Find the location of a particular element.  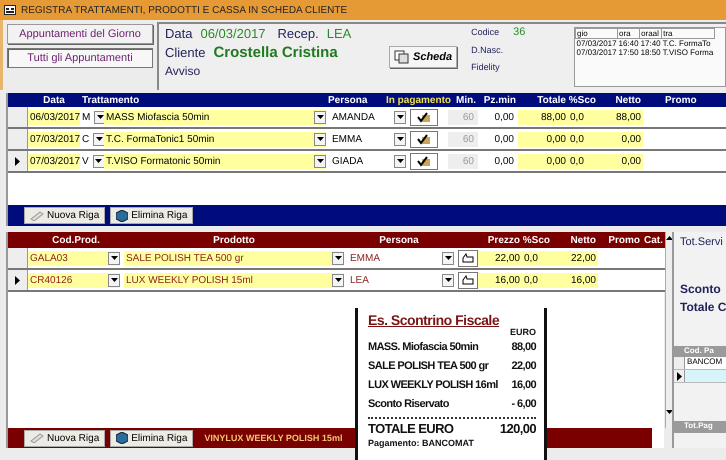

appointment-cell: 17:50 is located at coordinates (628, 52).